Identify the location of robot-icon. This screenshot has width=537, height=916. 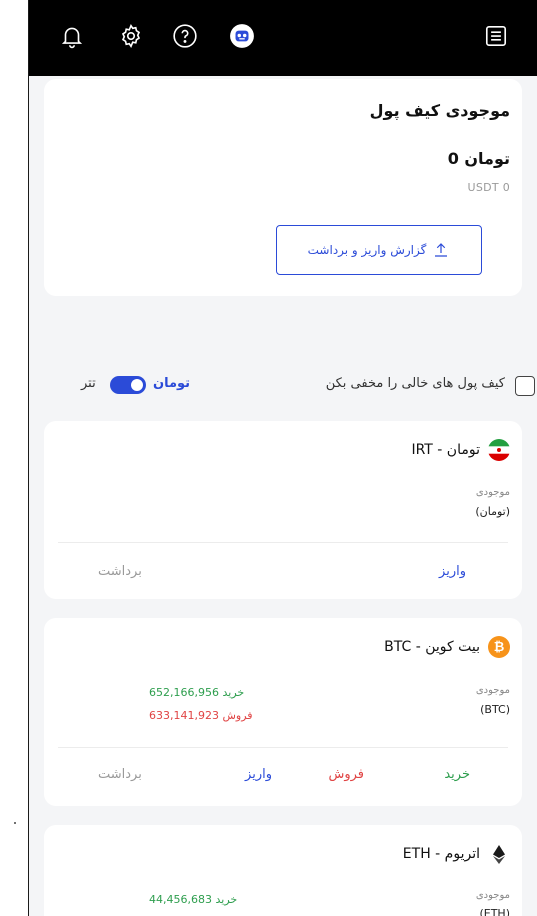
(242, 36).